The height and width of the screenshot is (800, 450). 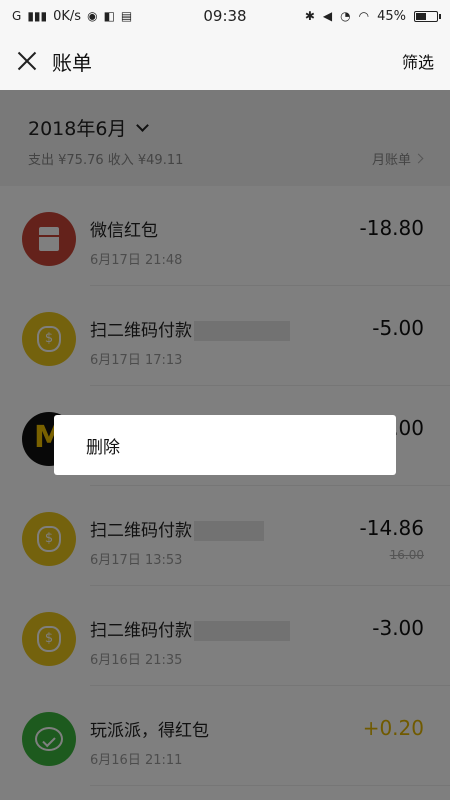 What do you see at coordinates (327, 16) in the screenshot?
I see `silent-icon: ◀` at bounding box center [327, 16].